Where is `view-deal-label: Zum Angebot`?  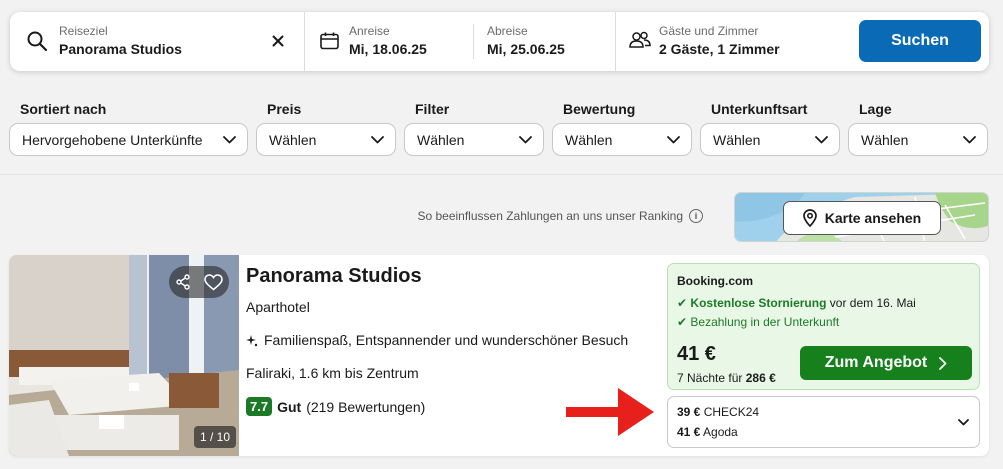
view-deal-label: Zum Angebot is located at coordinates (876, 362).